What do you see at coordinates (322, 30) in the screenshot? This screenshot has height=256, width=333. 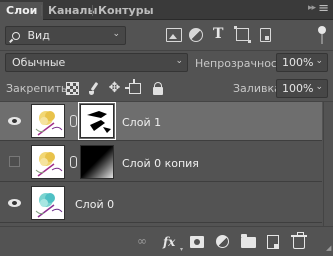 I see `toggle-knob` at bounding box center [322, 30].